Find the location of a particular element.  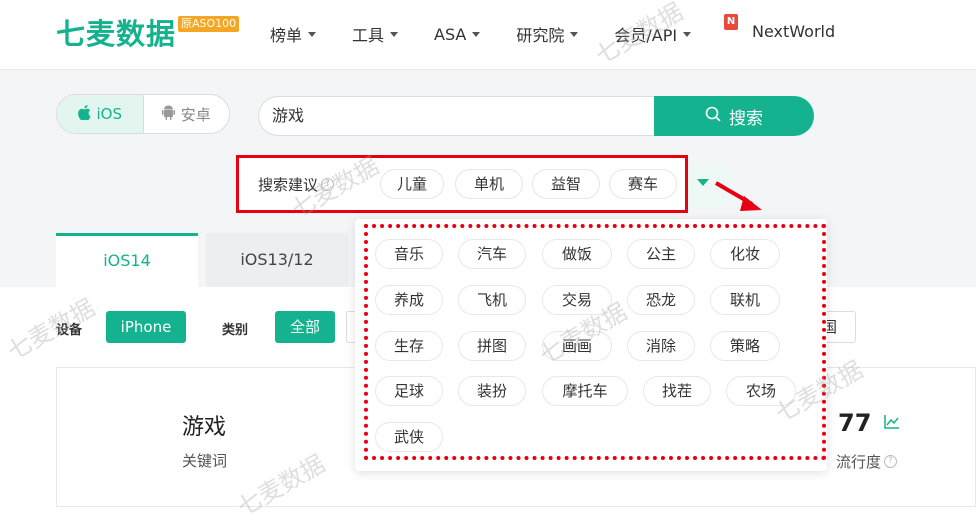

suggestion-chip: 拼图 is located at coordinates (492, 346).